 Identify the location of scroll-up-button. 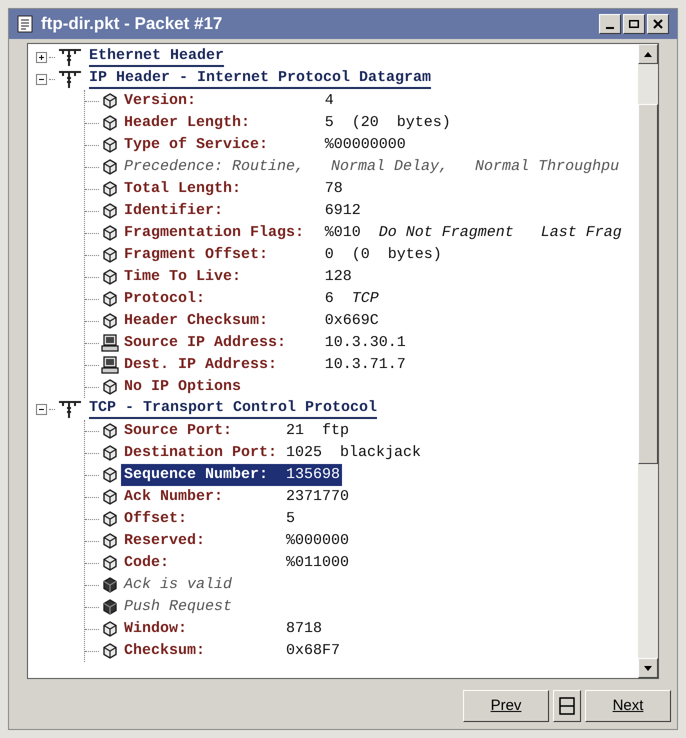
(648, 54).